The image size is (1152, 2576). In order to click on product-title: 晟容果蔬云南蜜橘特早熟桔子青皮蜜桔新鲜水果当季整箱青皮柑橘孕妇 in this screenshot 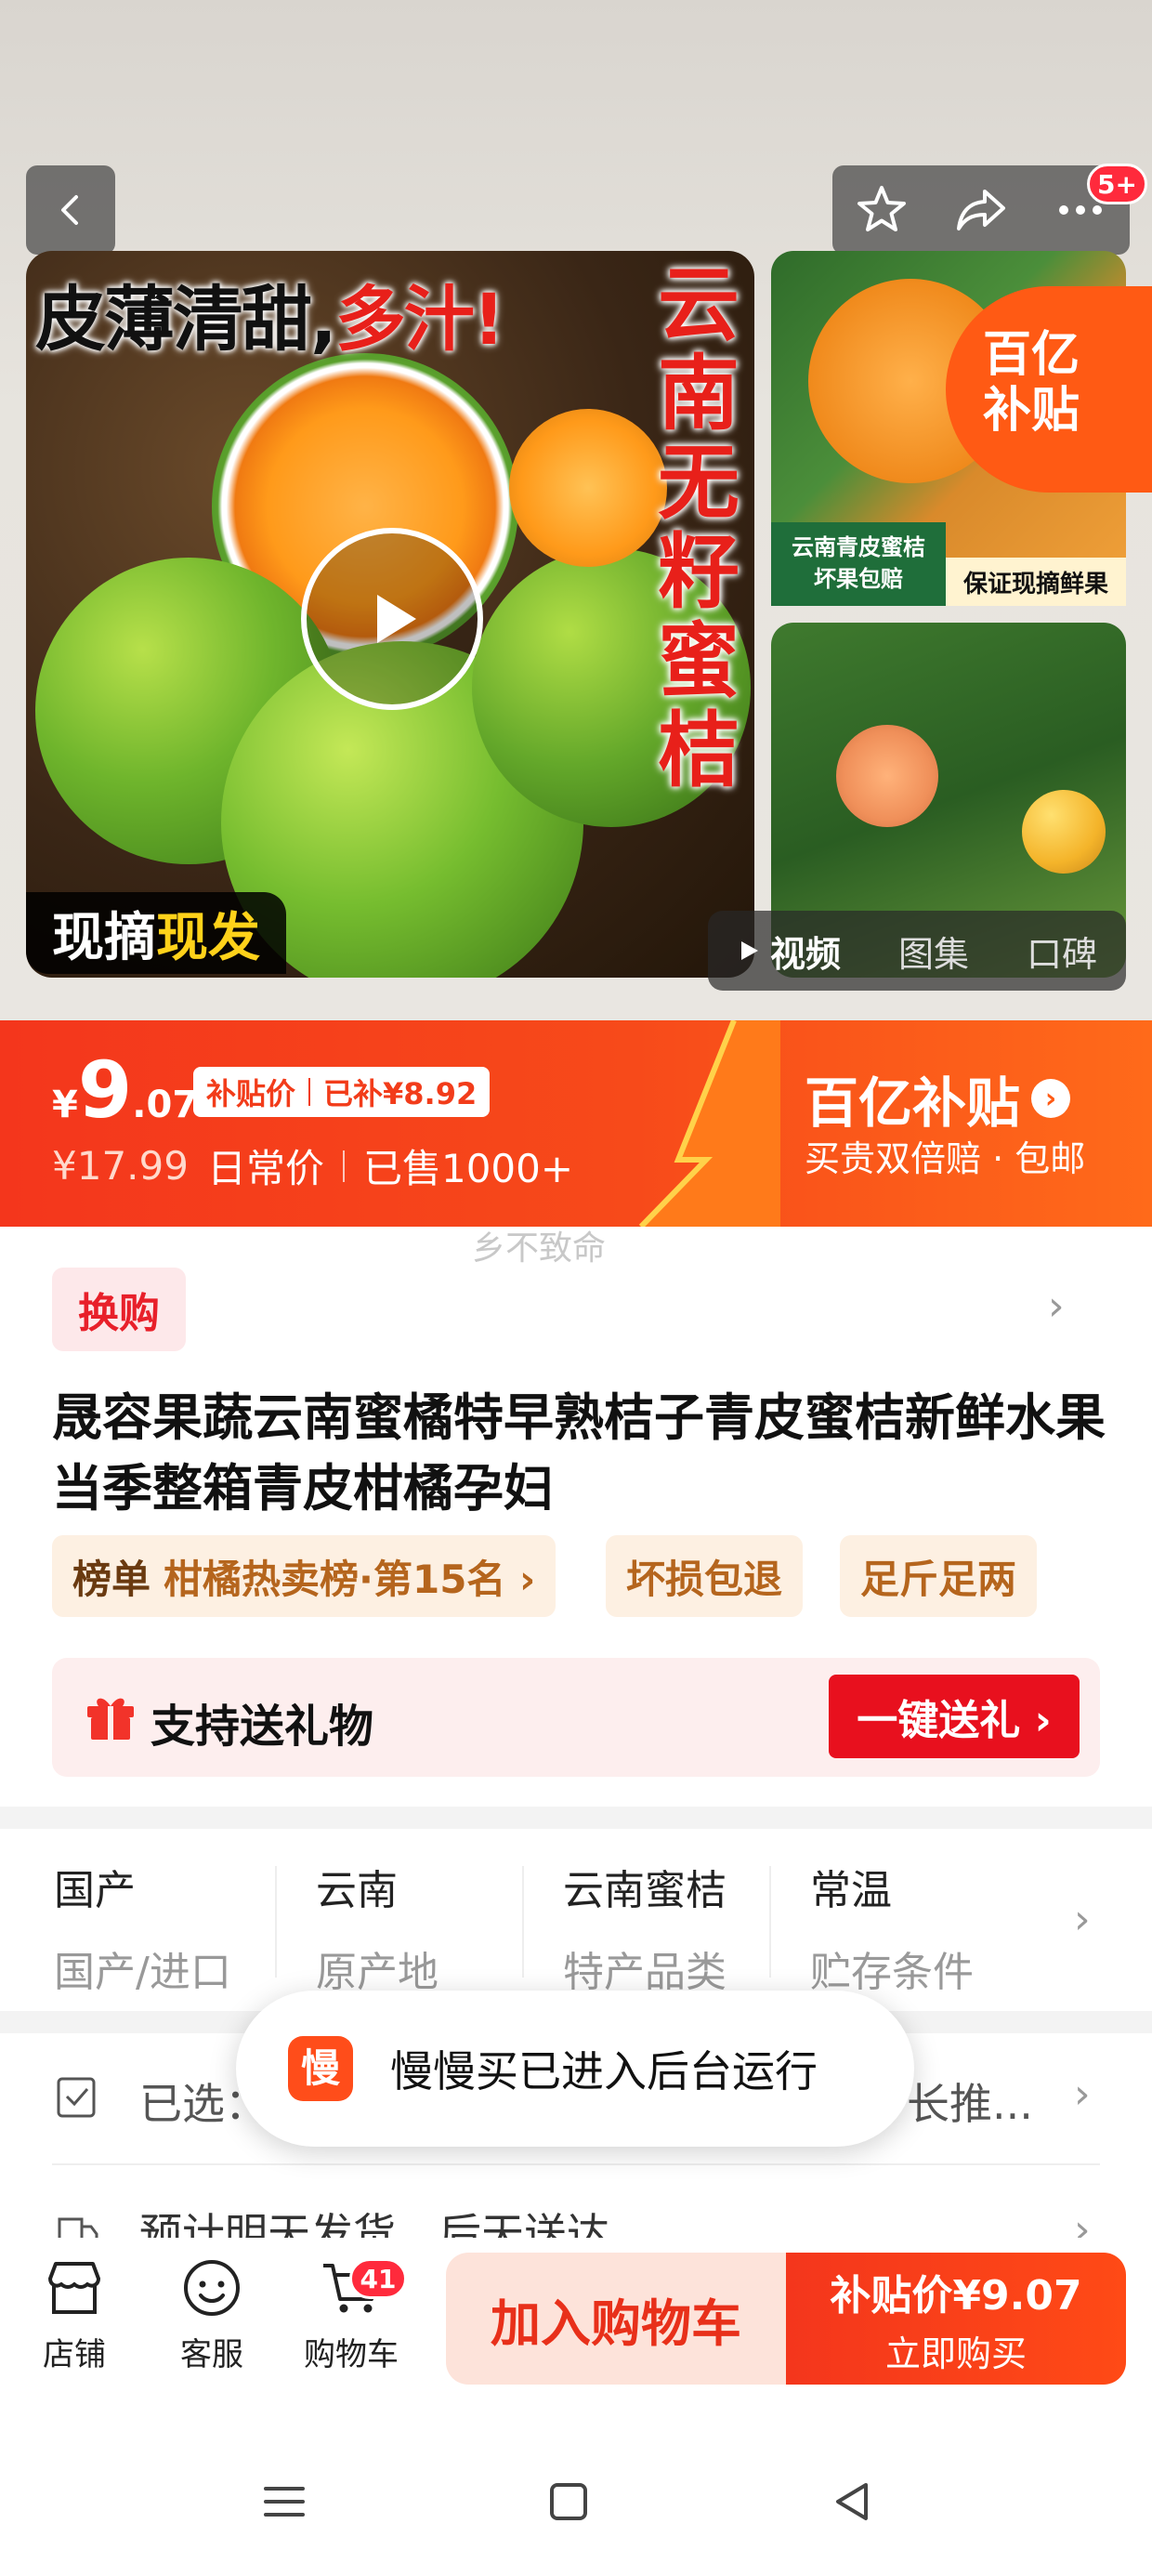, I will do `click(579, 1453)`.